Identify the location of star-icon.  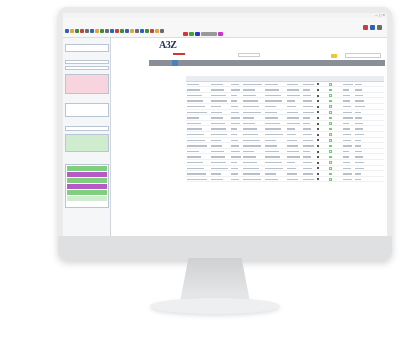
(132, 31).